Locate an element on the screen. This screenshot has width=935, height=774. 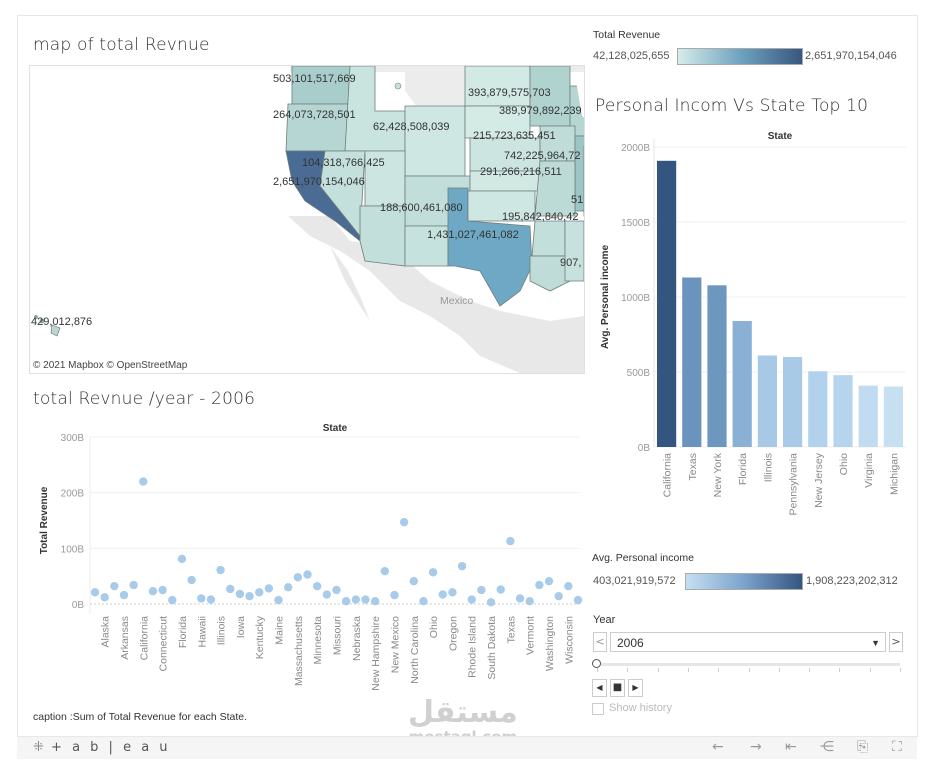
year-value: 2006 is located at coordinates (630, 643).